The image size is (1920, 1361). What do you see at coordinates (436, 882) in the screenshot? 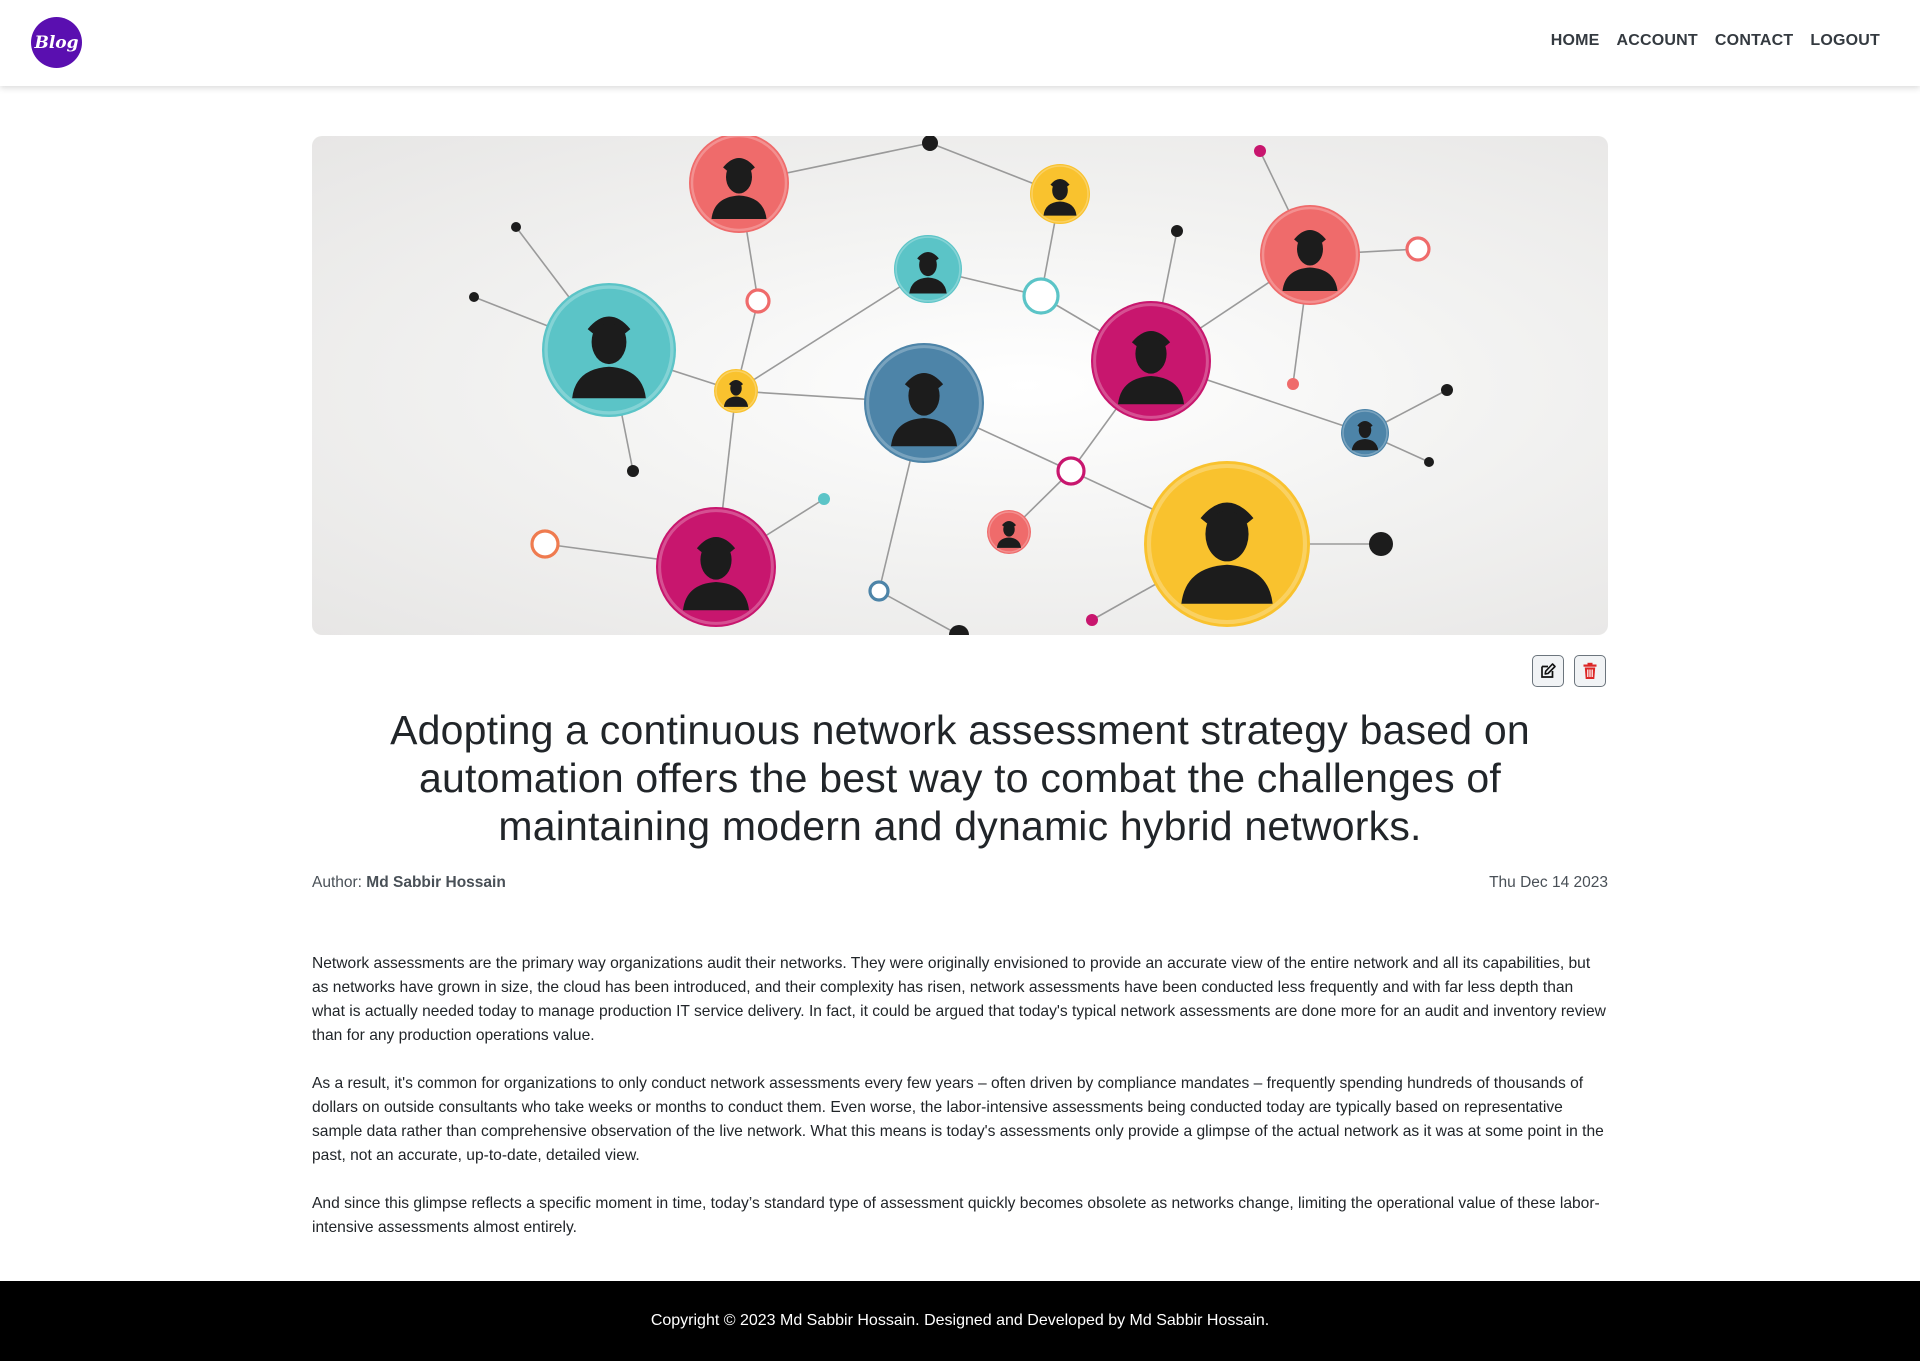
I see `author-name: Md Sabbir Hossain` at bounding box center [436, 882].